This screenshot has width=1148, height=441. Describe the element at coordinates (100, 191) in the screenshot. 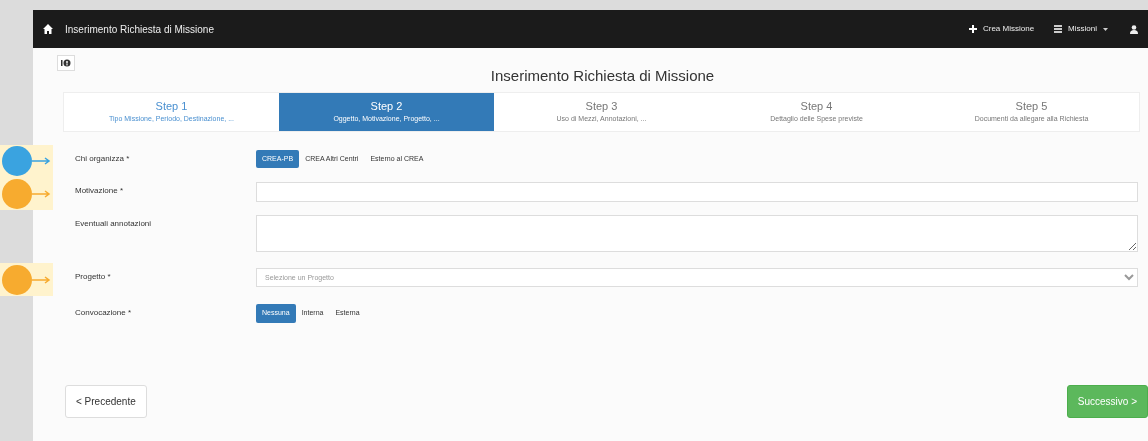

I see `field-label: Motivazione *` at that location.